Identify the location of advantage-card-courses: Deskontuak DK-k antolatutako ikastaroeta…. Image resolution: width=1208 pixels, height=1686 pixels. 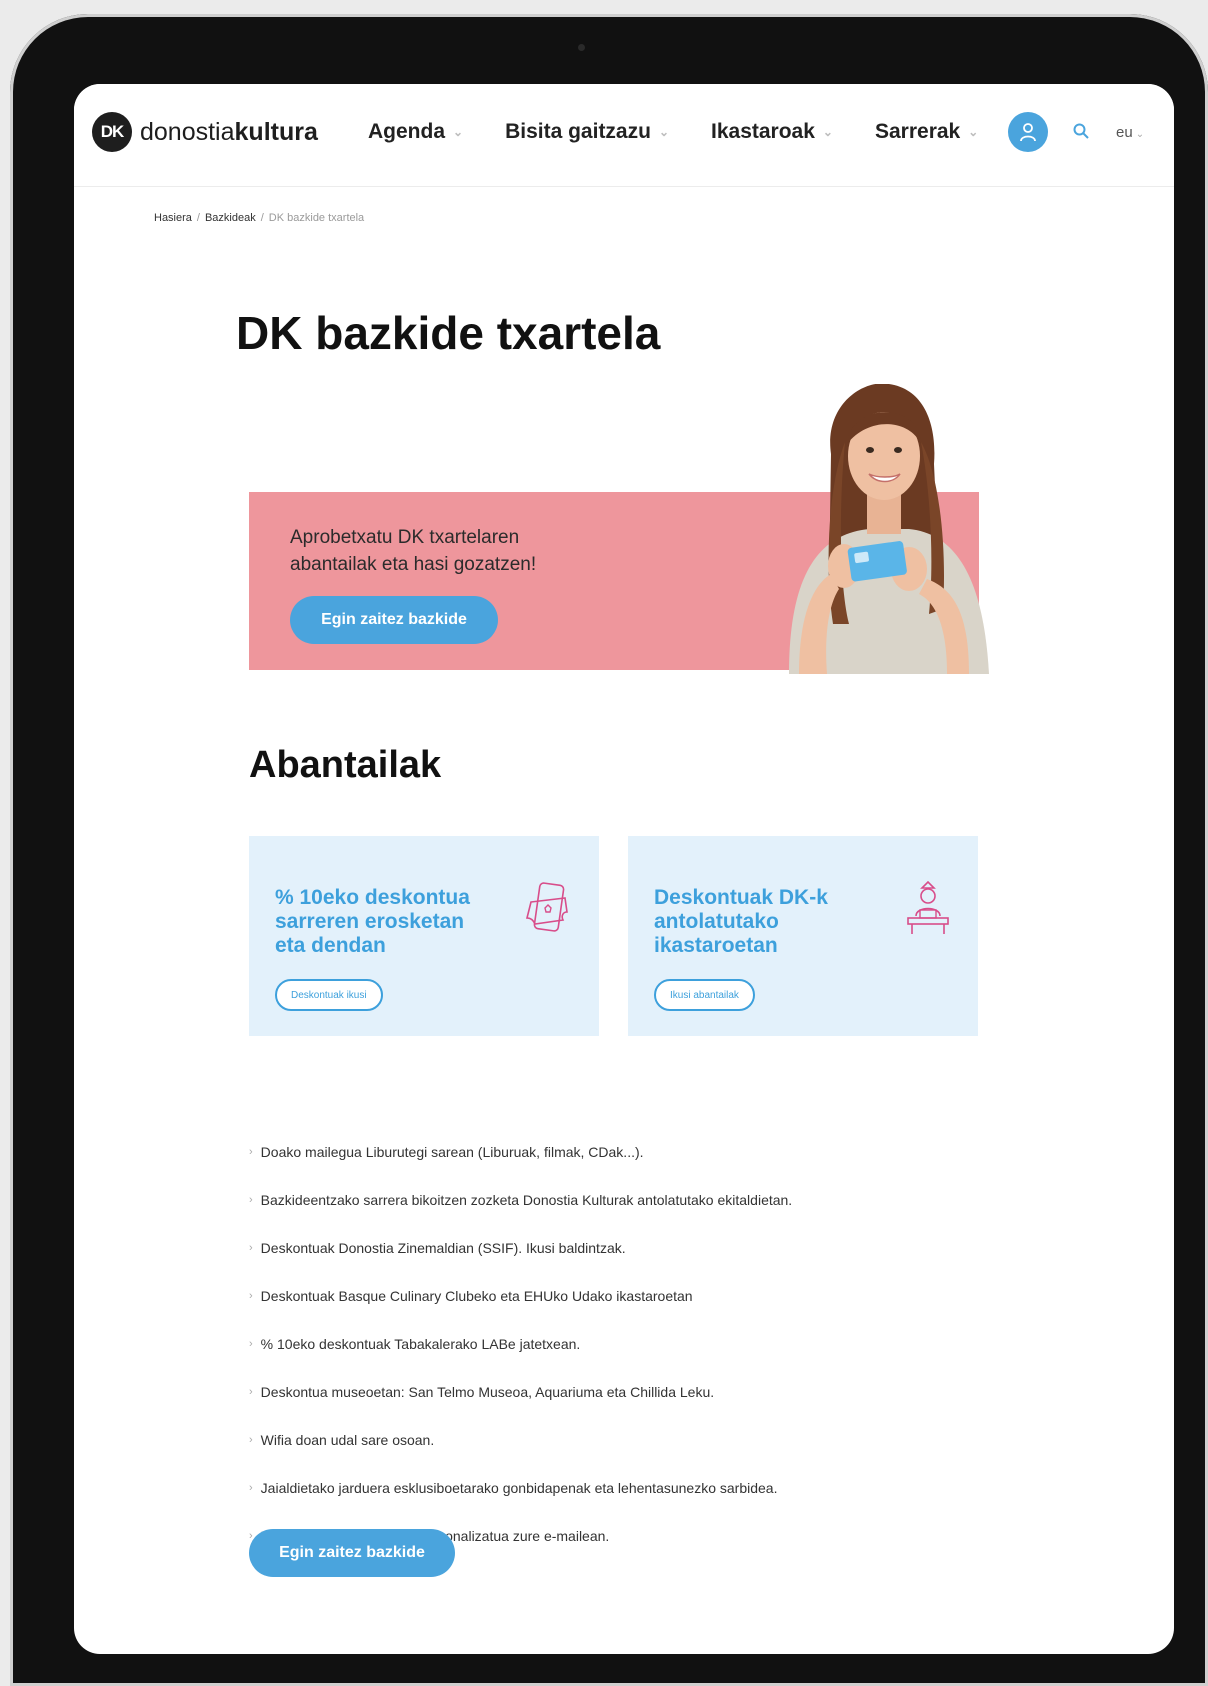
(803, 936).